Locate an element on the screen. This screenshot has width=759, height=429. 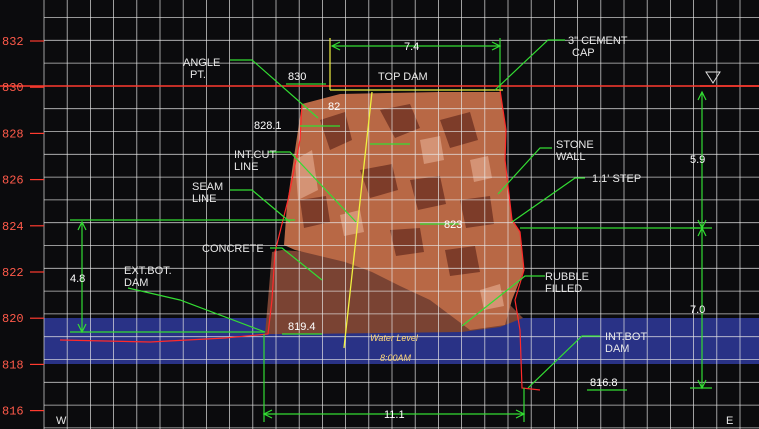
y-tick-label: 826 is located at coordinates (13, 181).